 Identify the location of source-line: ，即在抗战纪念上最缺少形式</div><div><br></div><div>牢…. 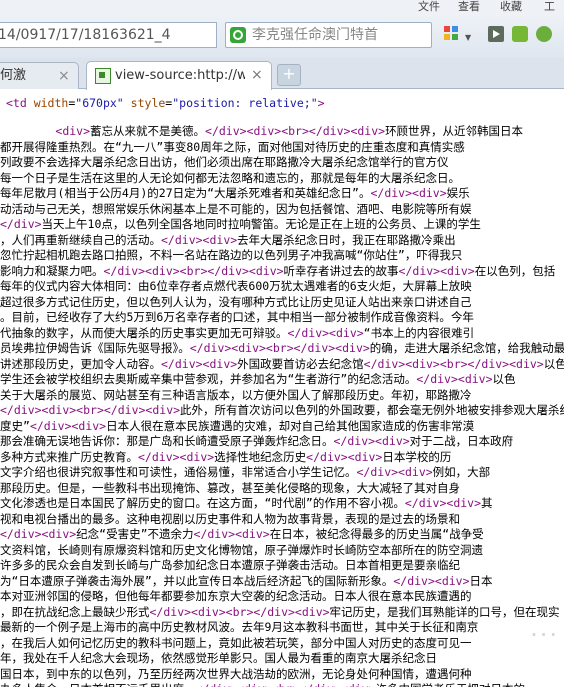
(280, 611).